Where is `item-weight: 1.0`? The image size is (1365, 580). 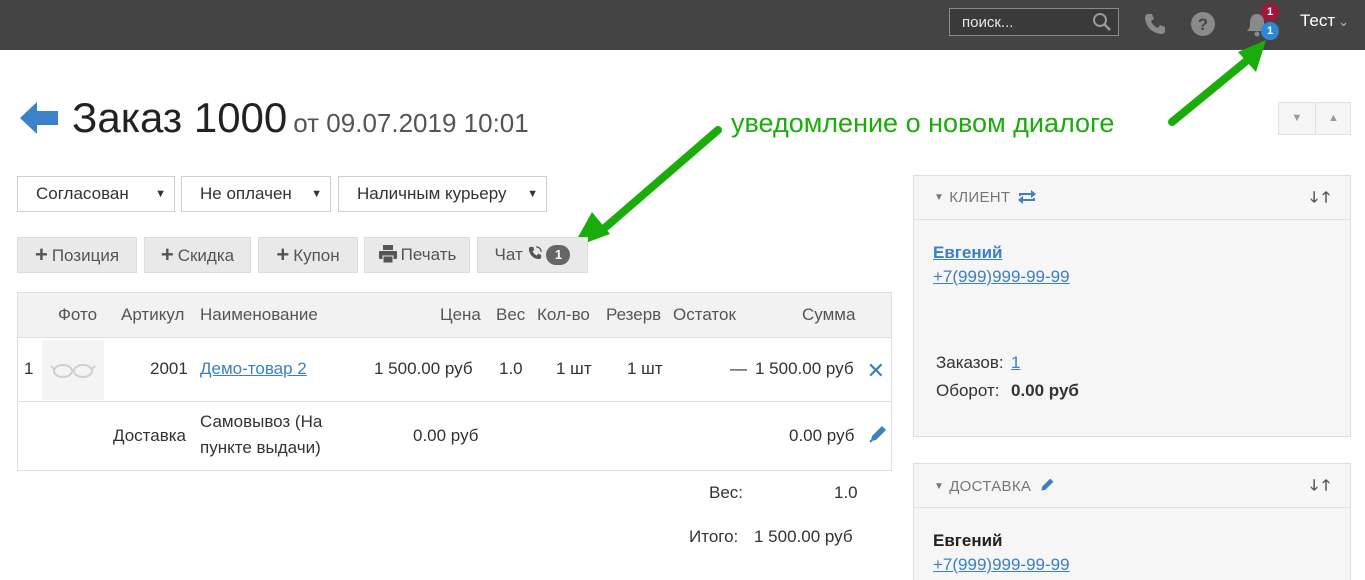
item-weight: 1.0 is located at coordinates (511, 368).